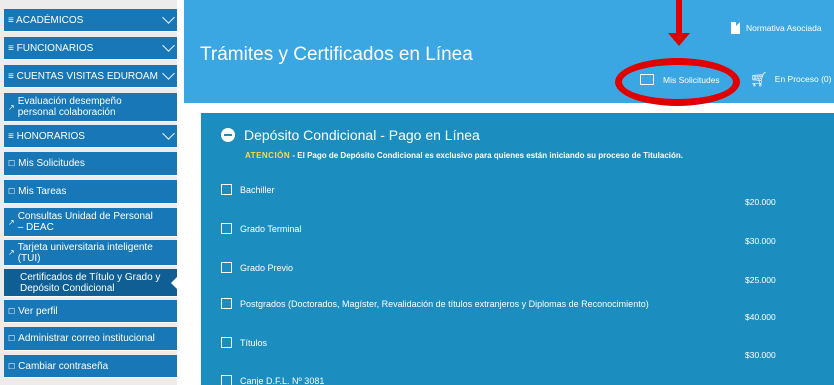  I want to click on notice-label: ATENCIÓN, so click(268, 155).